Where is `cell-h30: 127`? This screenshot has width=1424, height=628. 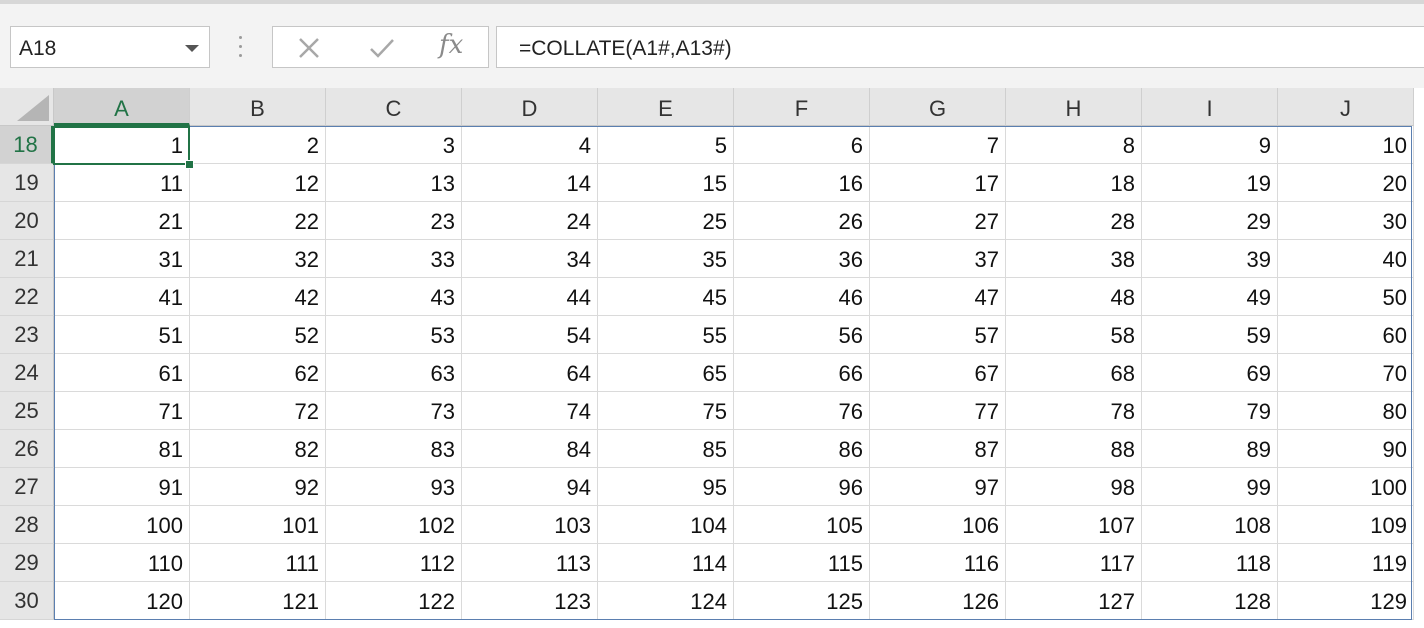 cell-h30: 127 is located at coordinates (1074, 601).